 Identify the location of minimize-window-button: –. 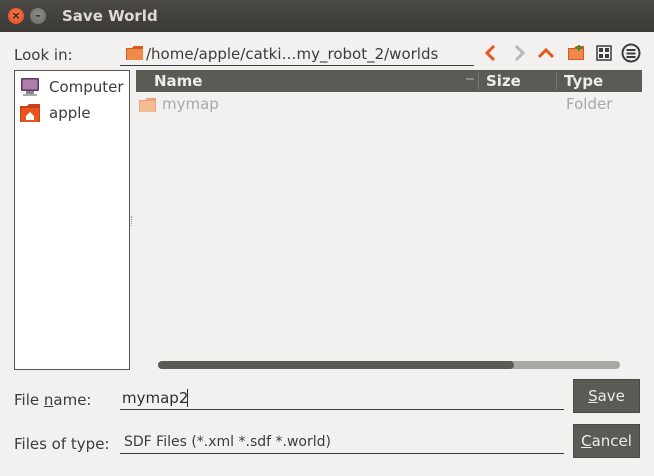
(38, 16).